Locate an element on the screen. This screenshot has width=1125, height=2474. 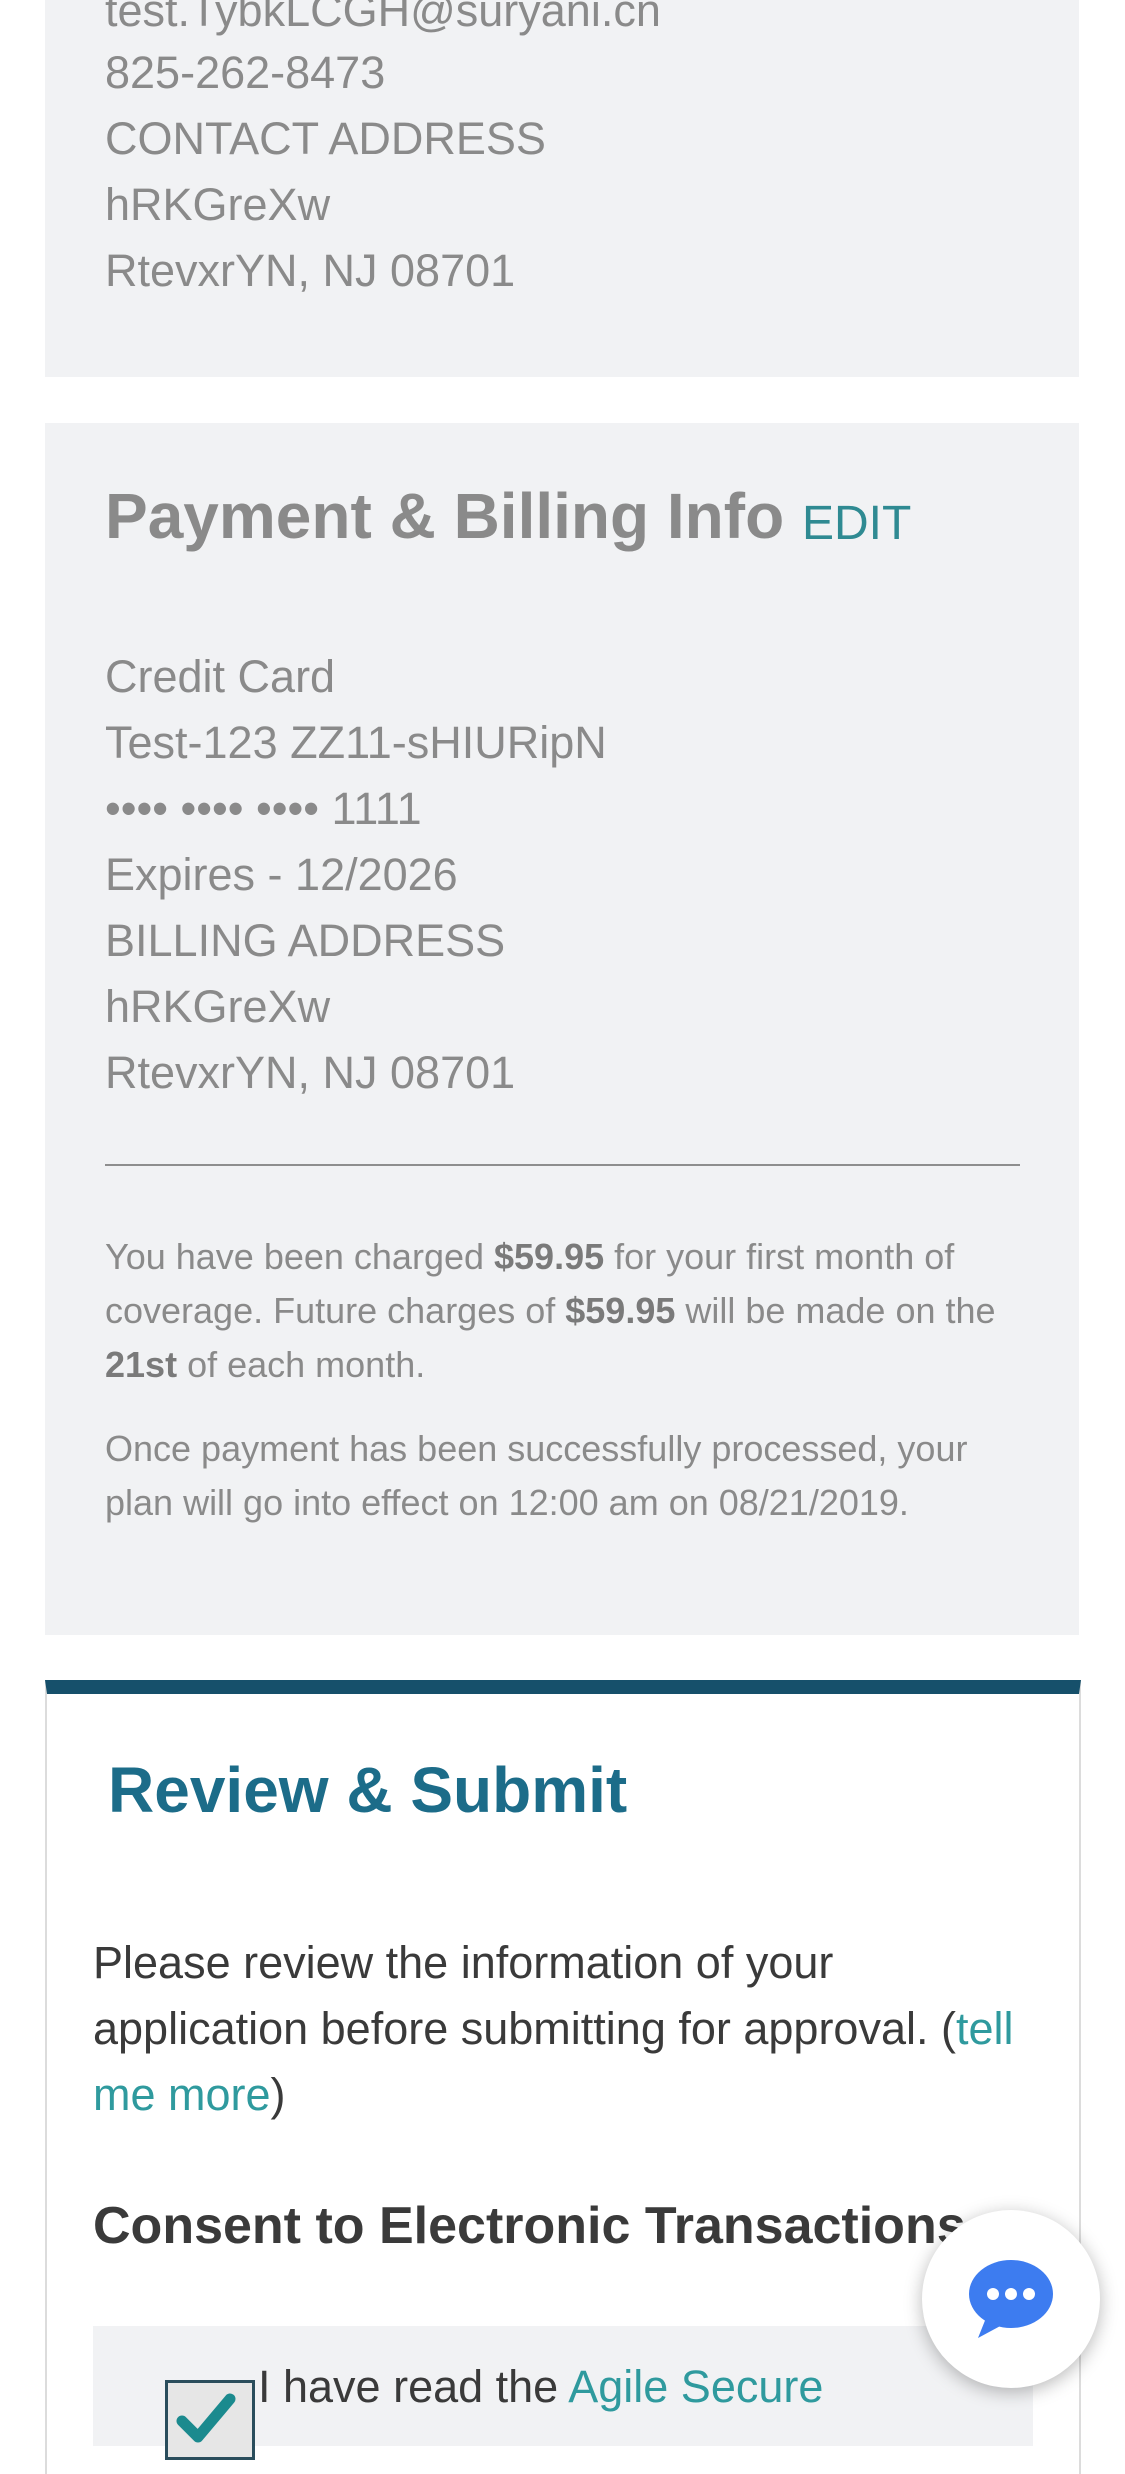
card-name: Test-123 ZZ11-sHIURipN is located at coordinates (356, 742).